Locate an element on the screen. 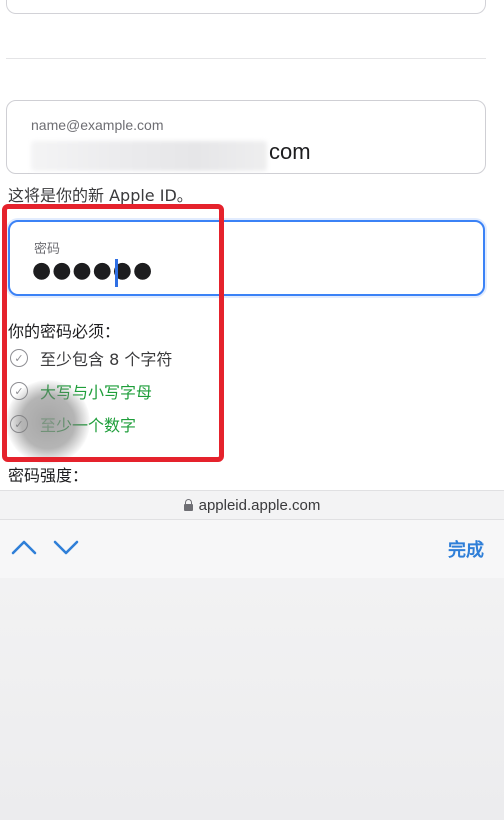 The image size is (504, 820). url-bar: appleid.apple.com is located at coordinates (252, 505).